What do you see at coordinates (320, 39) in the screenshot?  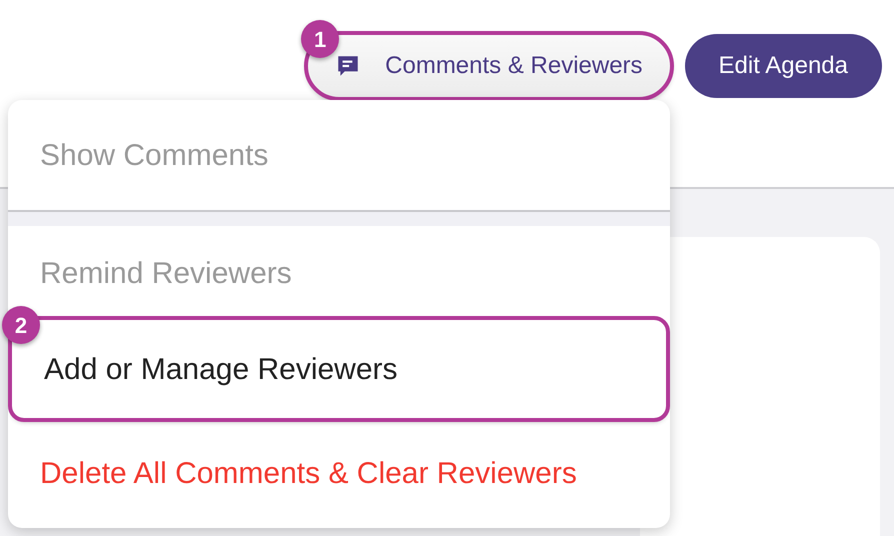 I see `step-badge: 1` at bounding box center [320, 39].